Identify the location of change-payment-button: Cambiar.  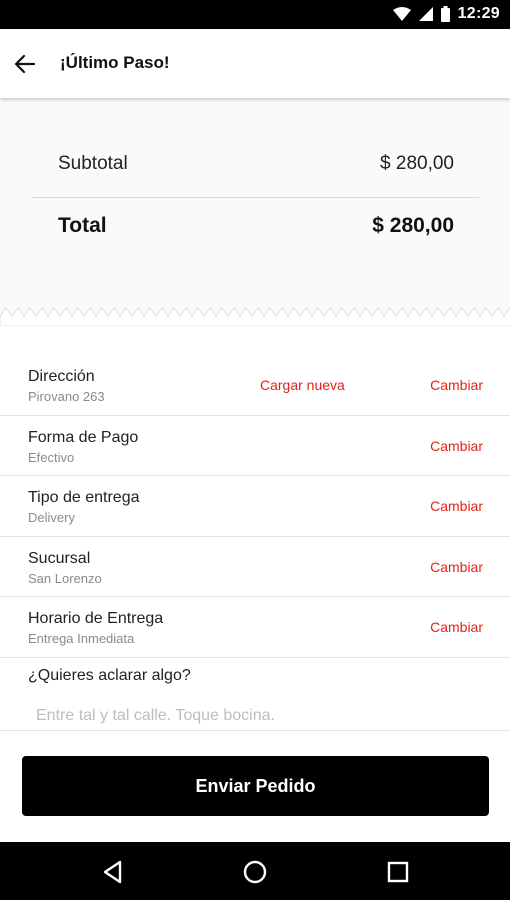
(456, 446).